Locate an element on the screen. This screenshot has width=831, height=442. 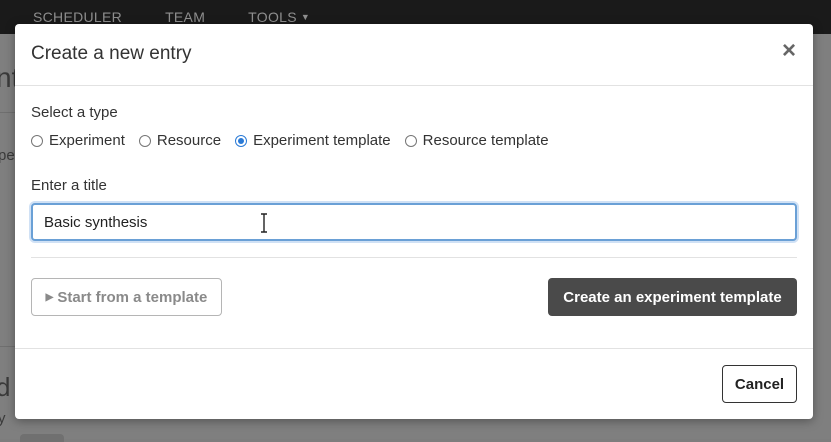
nav-tools: TOOLS ▼ is located at coordinates (279, 17).